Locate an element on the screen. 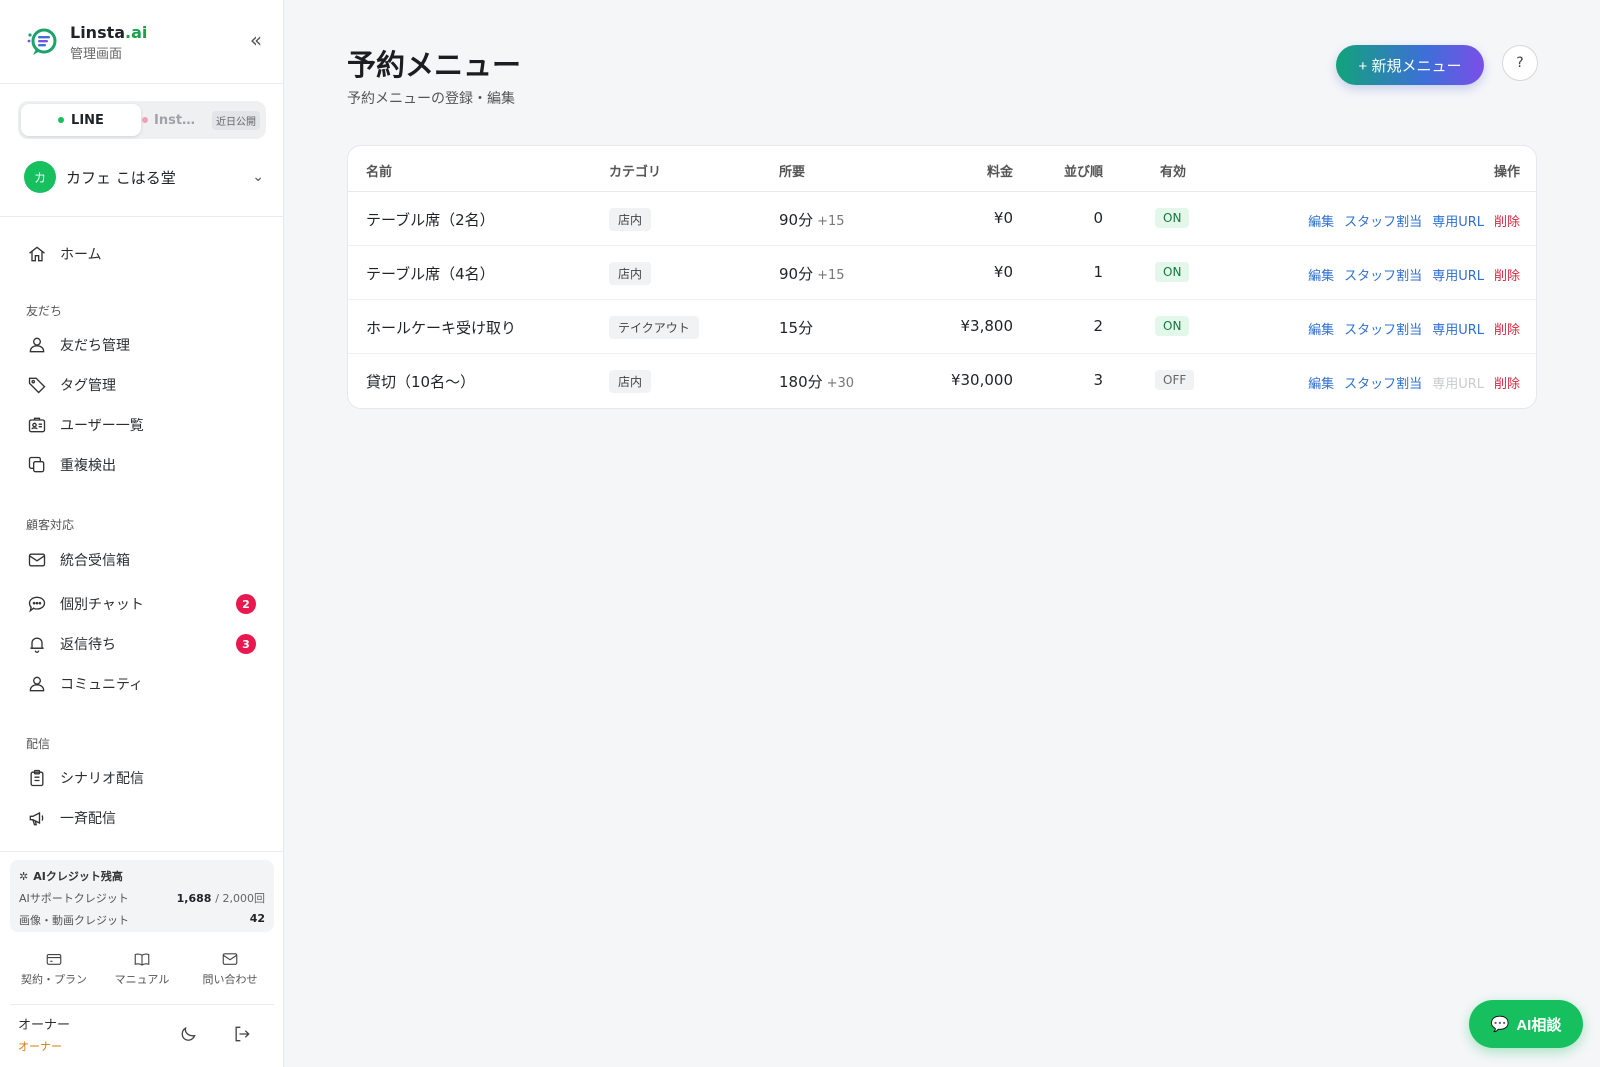 This screenshot has width=1600, height=1067. nav-section-broadcast: 配信 is located at coordinates (38, 744).